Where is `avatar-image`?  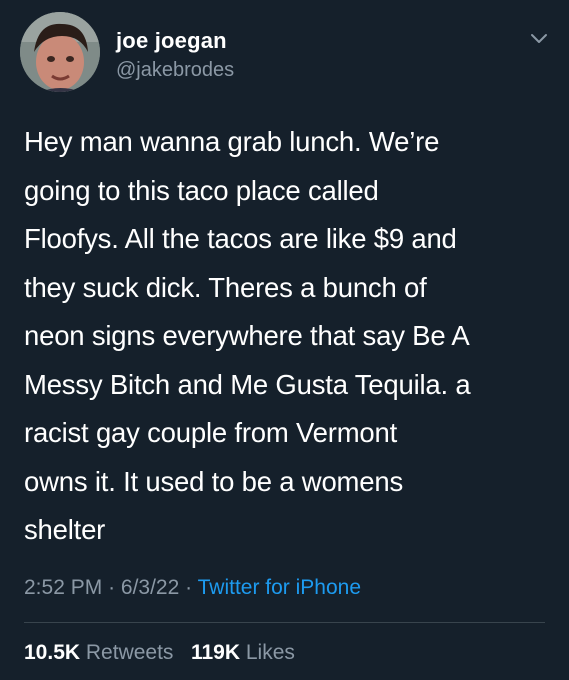 avatar-image is located at coordinates (60, 52).